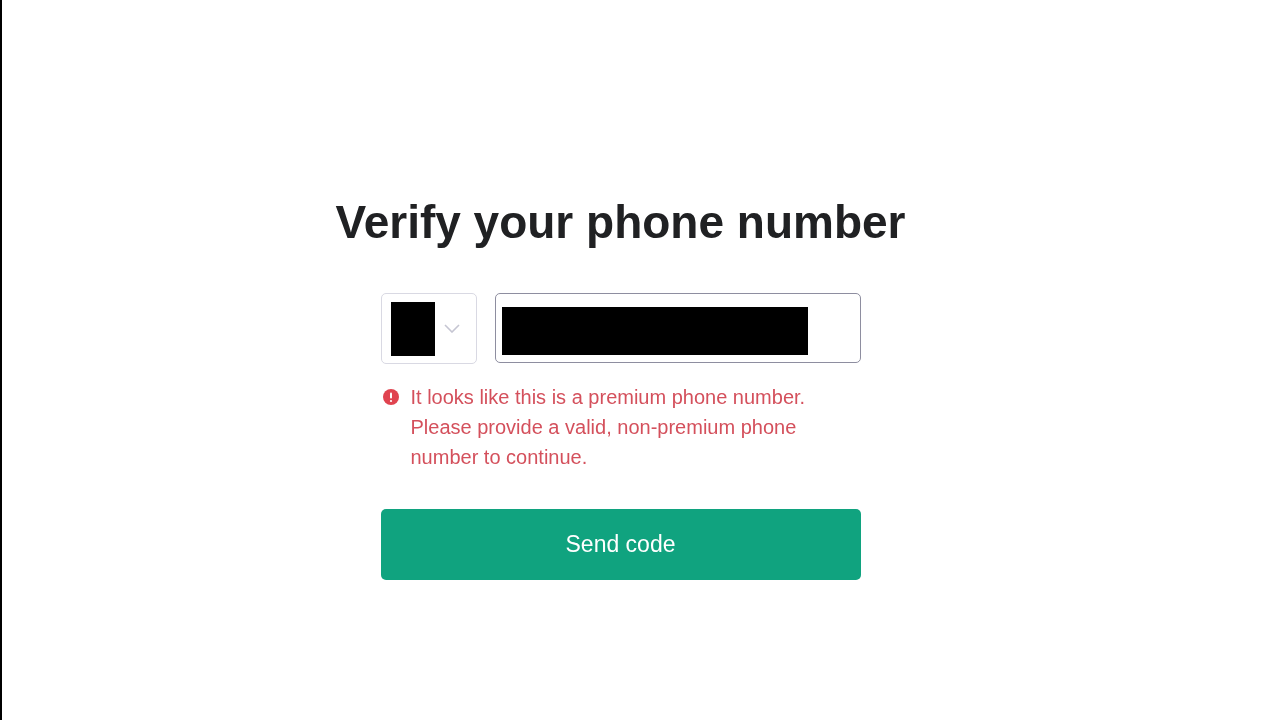 The height and width of the screenshot is (720, 1280). Describe the element at coordinates (451, 328) in the screenshot. I see `chevron-down-icon` at that location.